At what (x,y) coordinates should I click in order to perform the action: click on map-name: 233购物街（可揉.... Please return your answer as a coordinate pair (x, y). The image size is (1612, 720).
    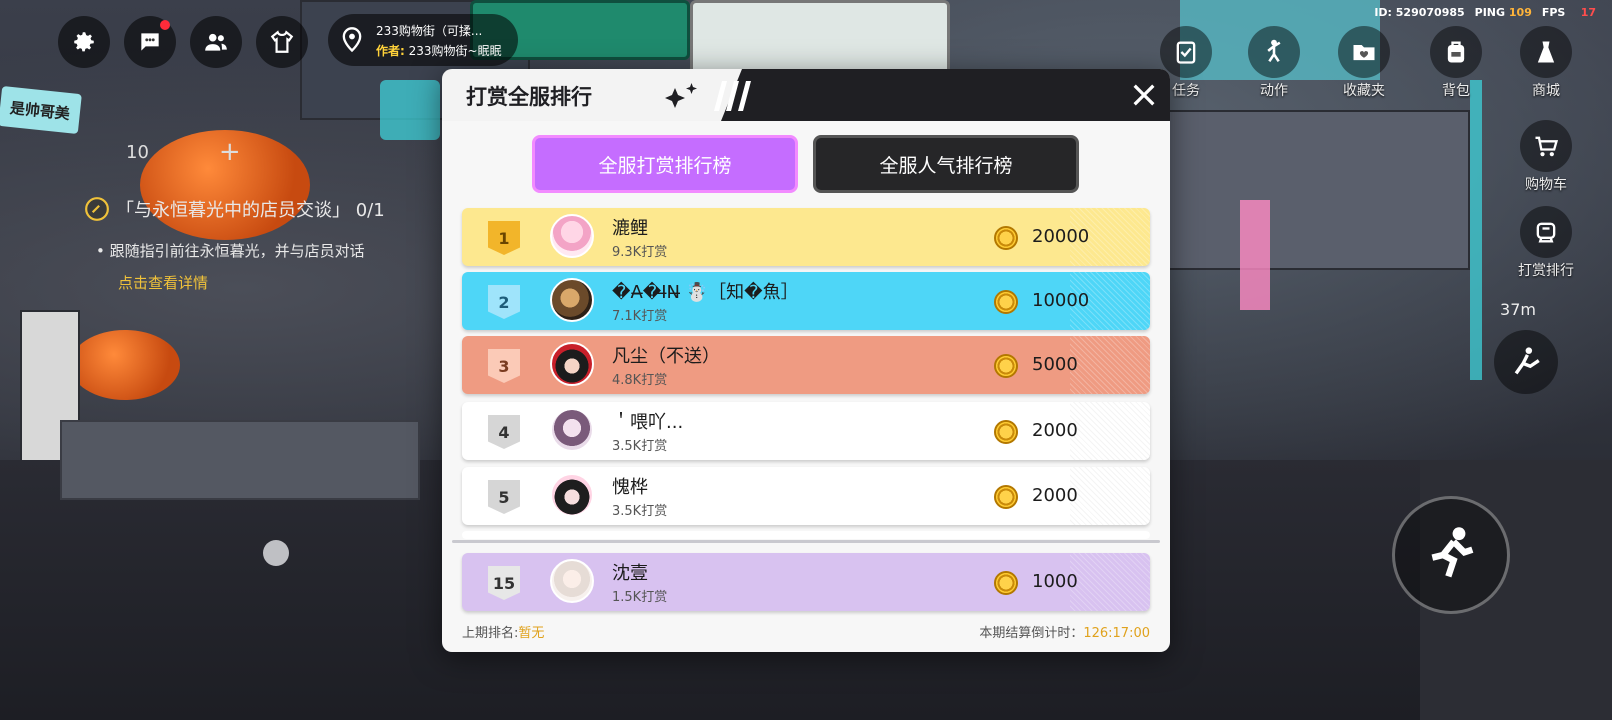
    Looking at the image, I should click on (429, 31).